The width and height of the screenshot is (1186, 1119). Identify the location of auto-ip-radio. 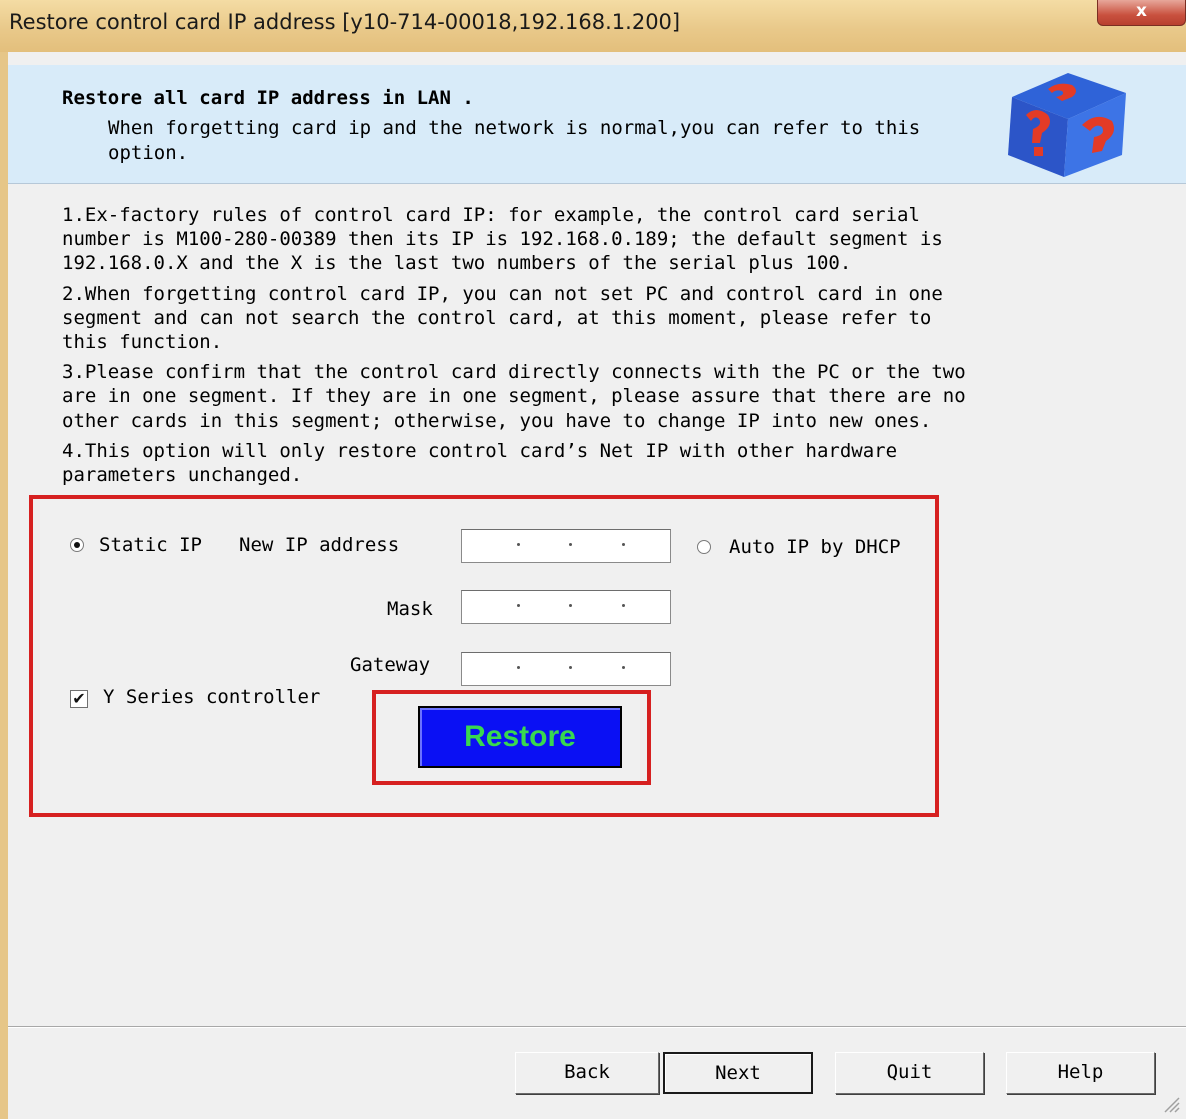
(704, 547).